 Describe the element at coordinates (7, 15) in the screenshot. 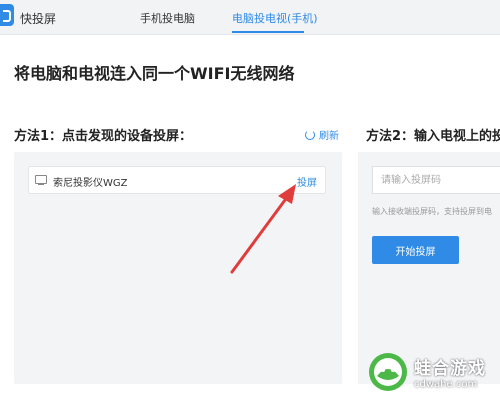

I see `app-logo-icon` at that location.